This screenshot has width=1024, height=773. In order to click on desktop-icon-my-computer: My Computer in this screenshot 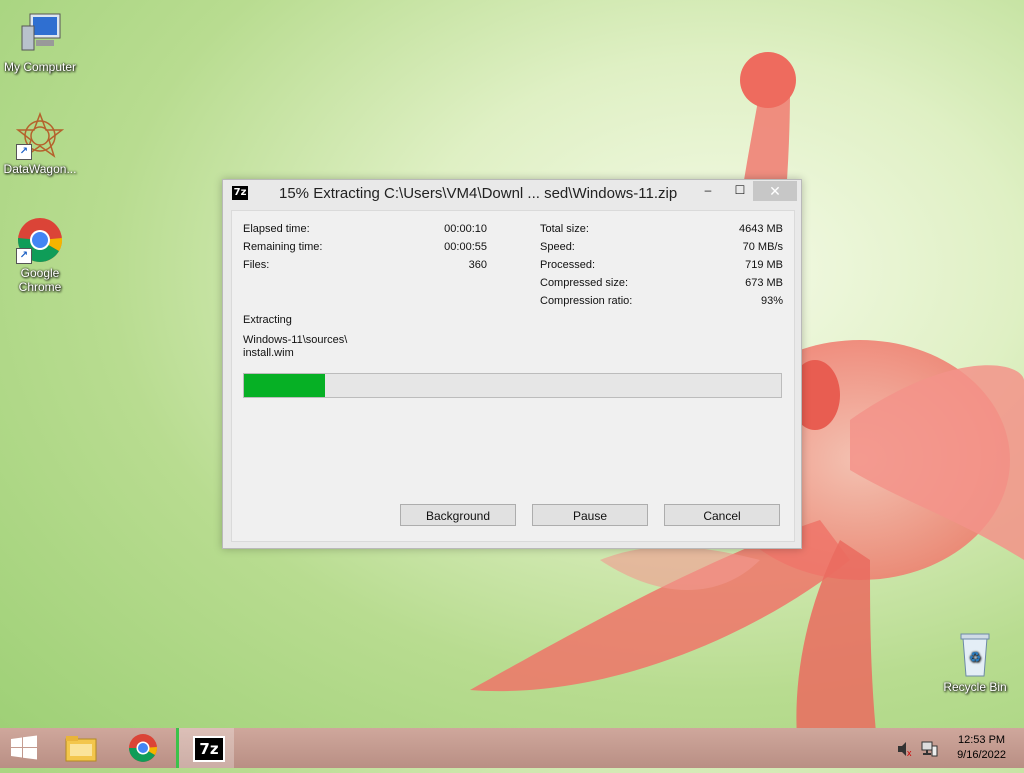, I will do `click(40, 42)`.